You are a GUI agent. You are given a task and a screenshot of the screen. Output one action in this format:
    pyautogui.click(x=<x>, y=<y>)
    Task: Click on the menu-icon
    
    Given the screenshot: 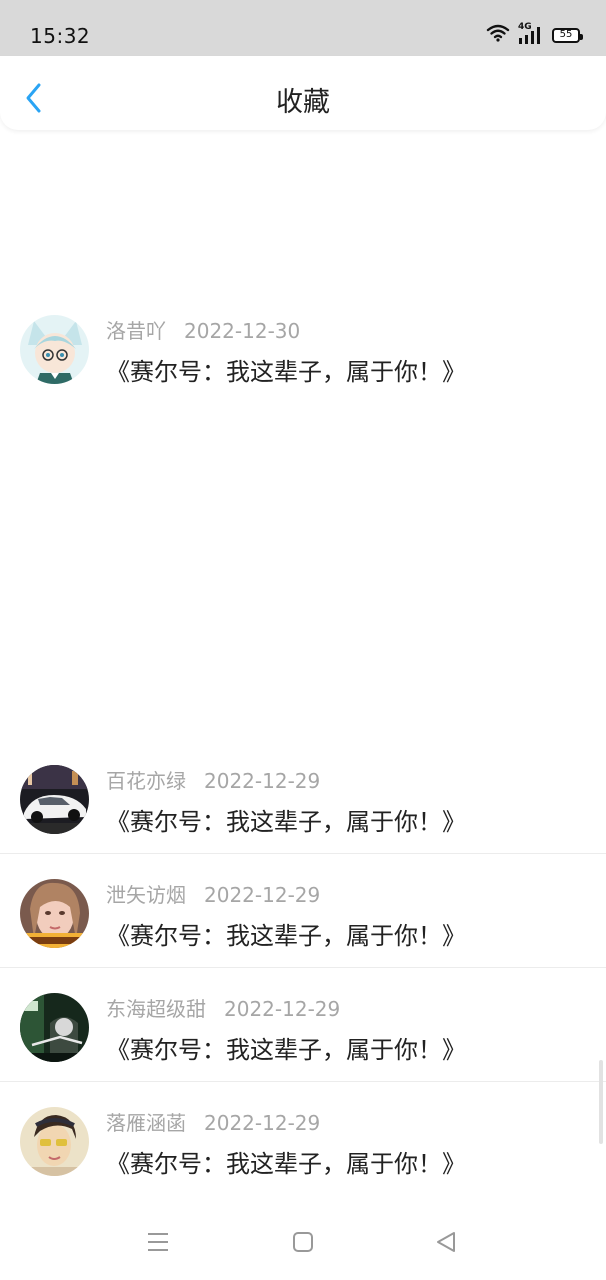 What is the action you would take?
    pyautogui.click(x=158, y=1242)
    